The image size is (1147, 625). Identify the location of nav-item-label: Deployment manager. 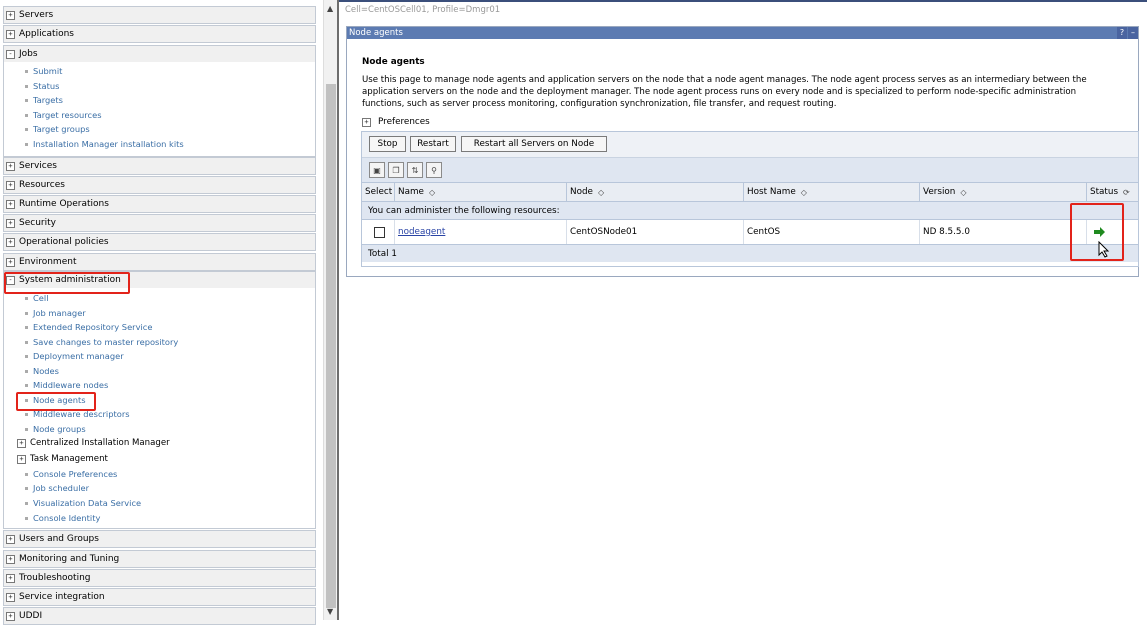
(78, 356).